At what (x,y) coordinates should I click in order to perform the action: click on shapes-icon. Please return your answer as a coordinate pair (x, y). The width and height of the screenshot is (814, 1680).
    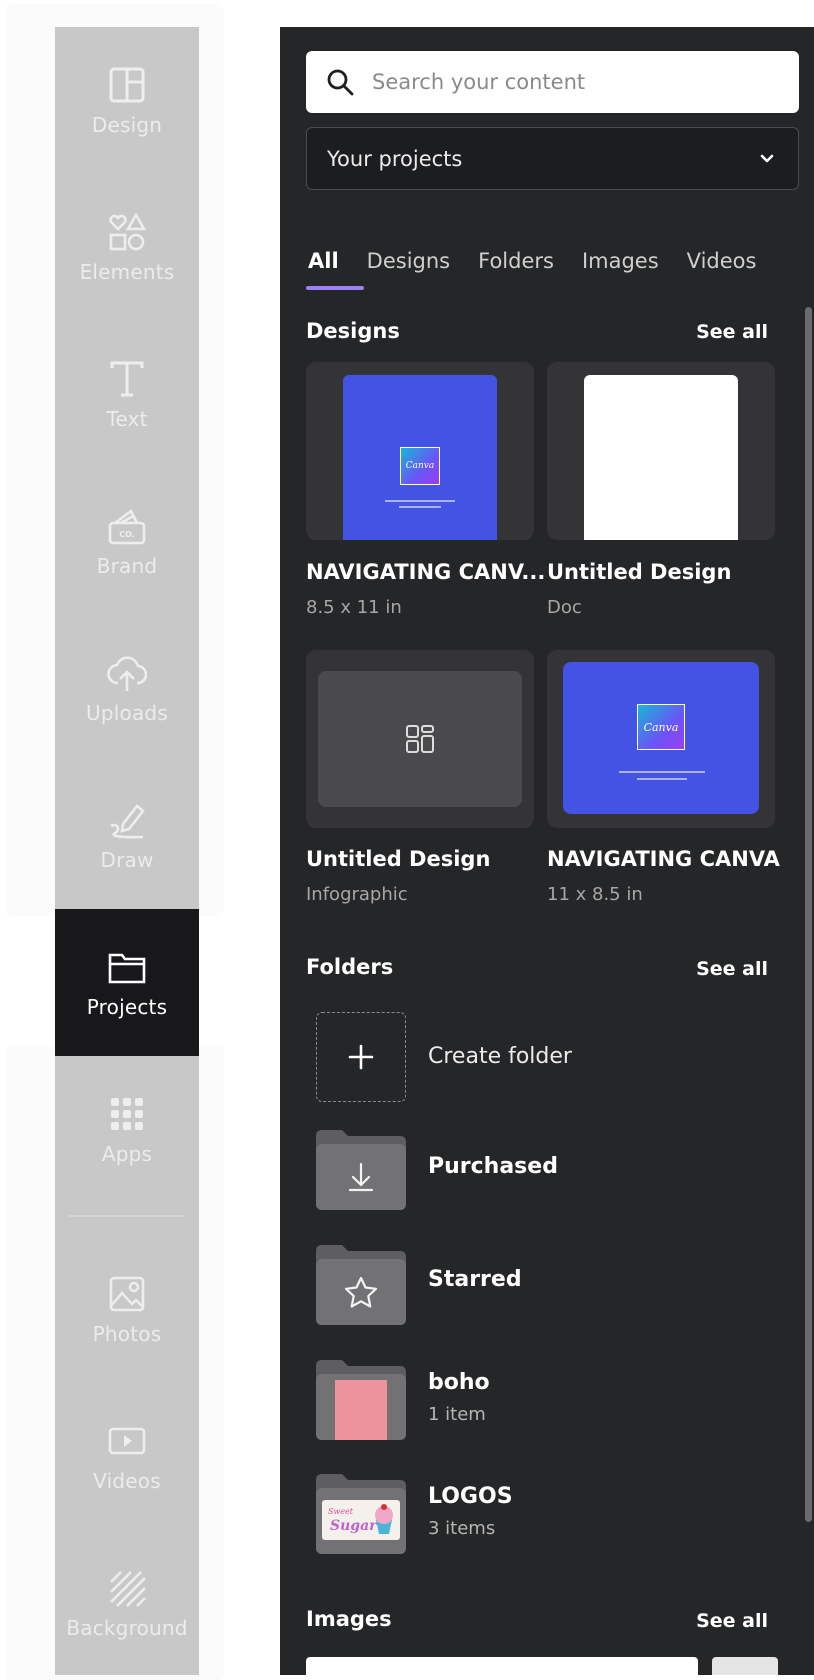
    Looking at the image, I should click on (128, 230).